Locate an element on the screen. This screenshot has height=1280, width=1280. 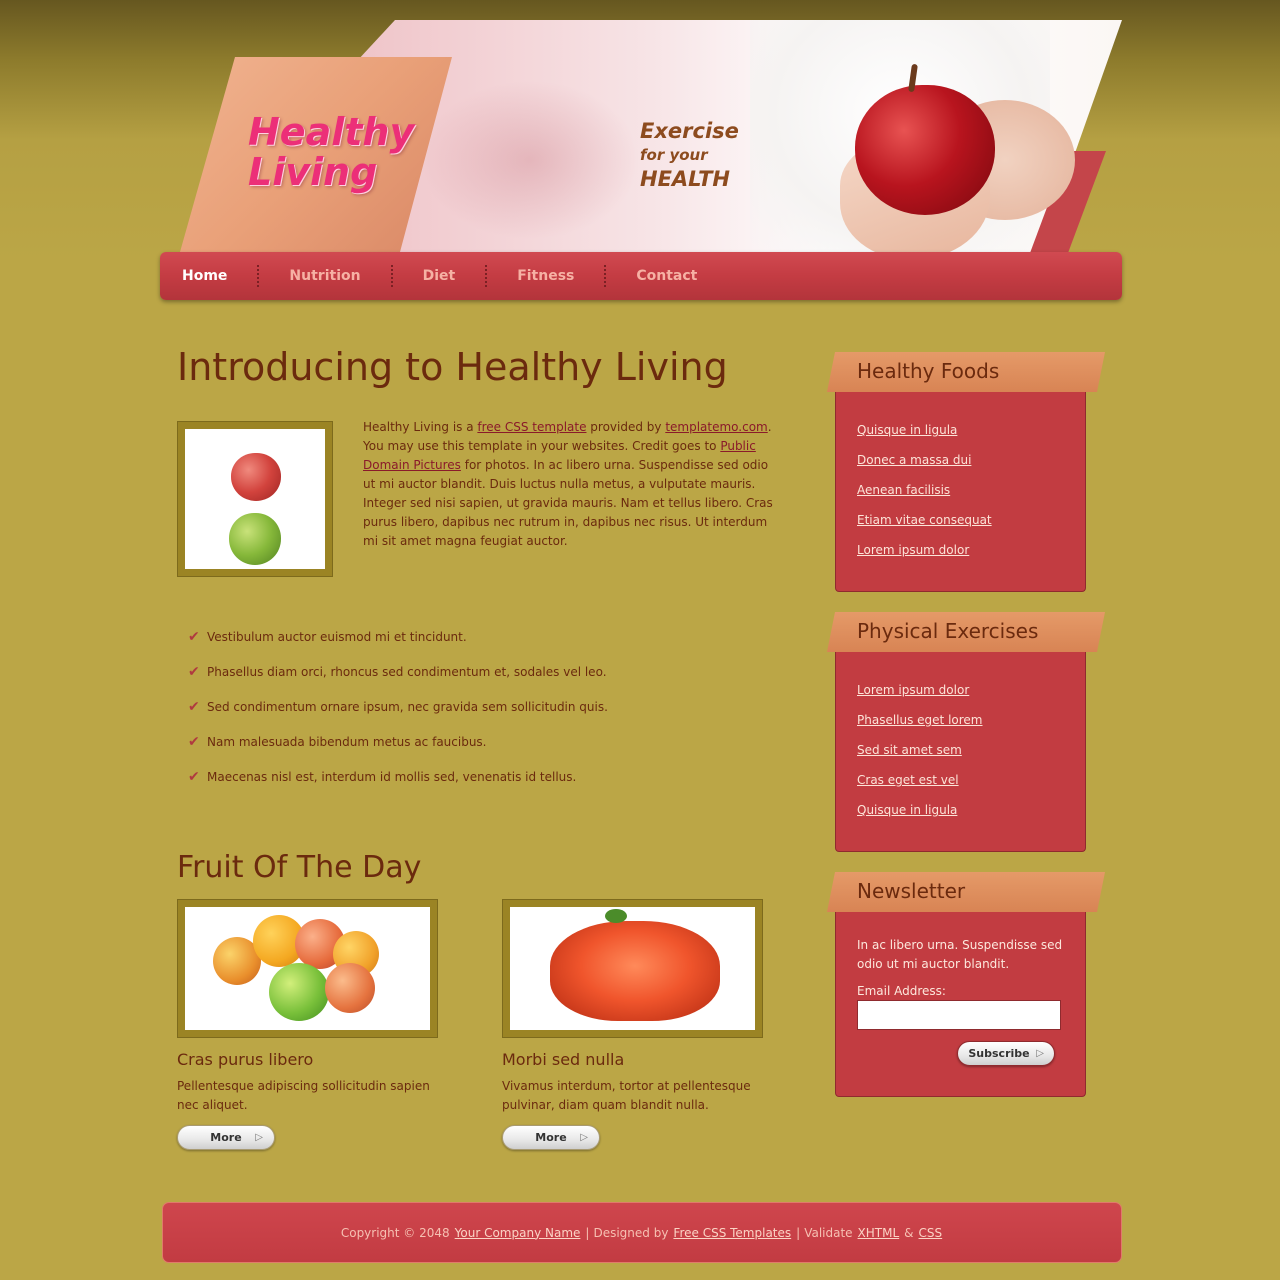
validate-text: Validate is located at coordinates (828, 1232).